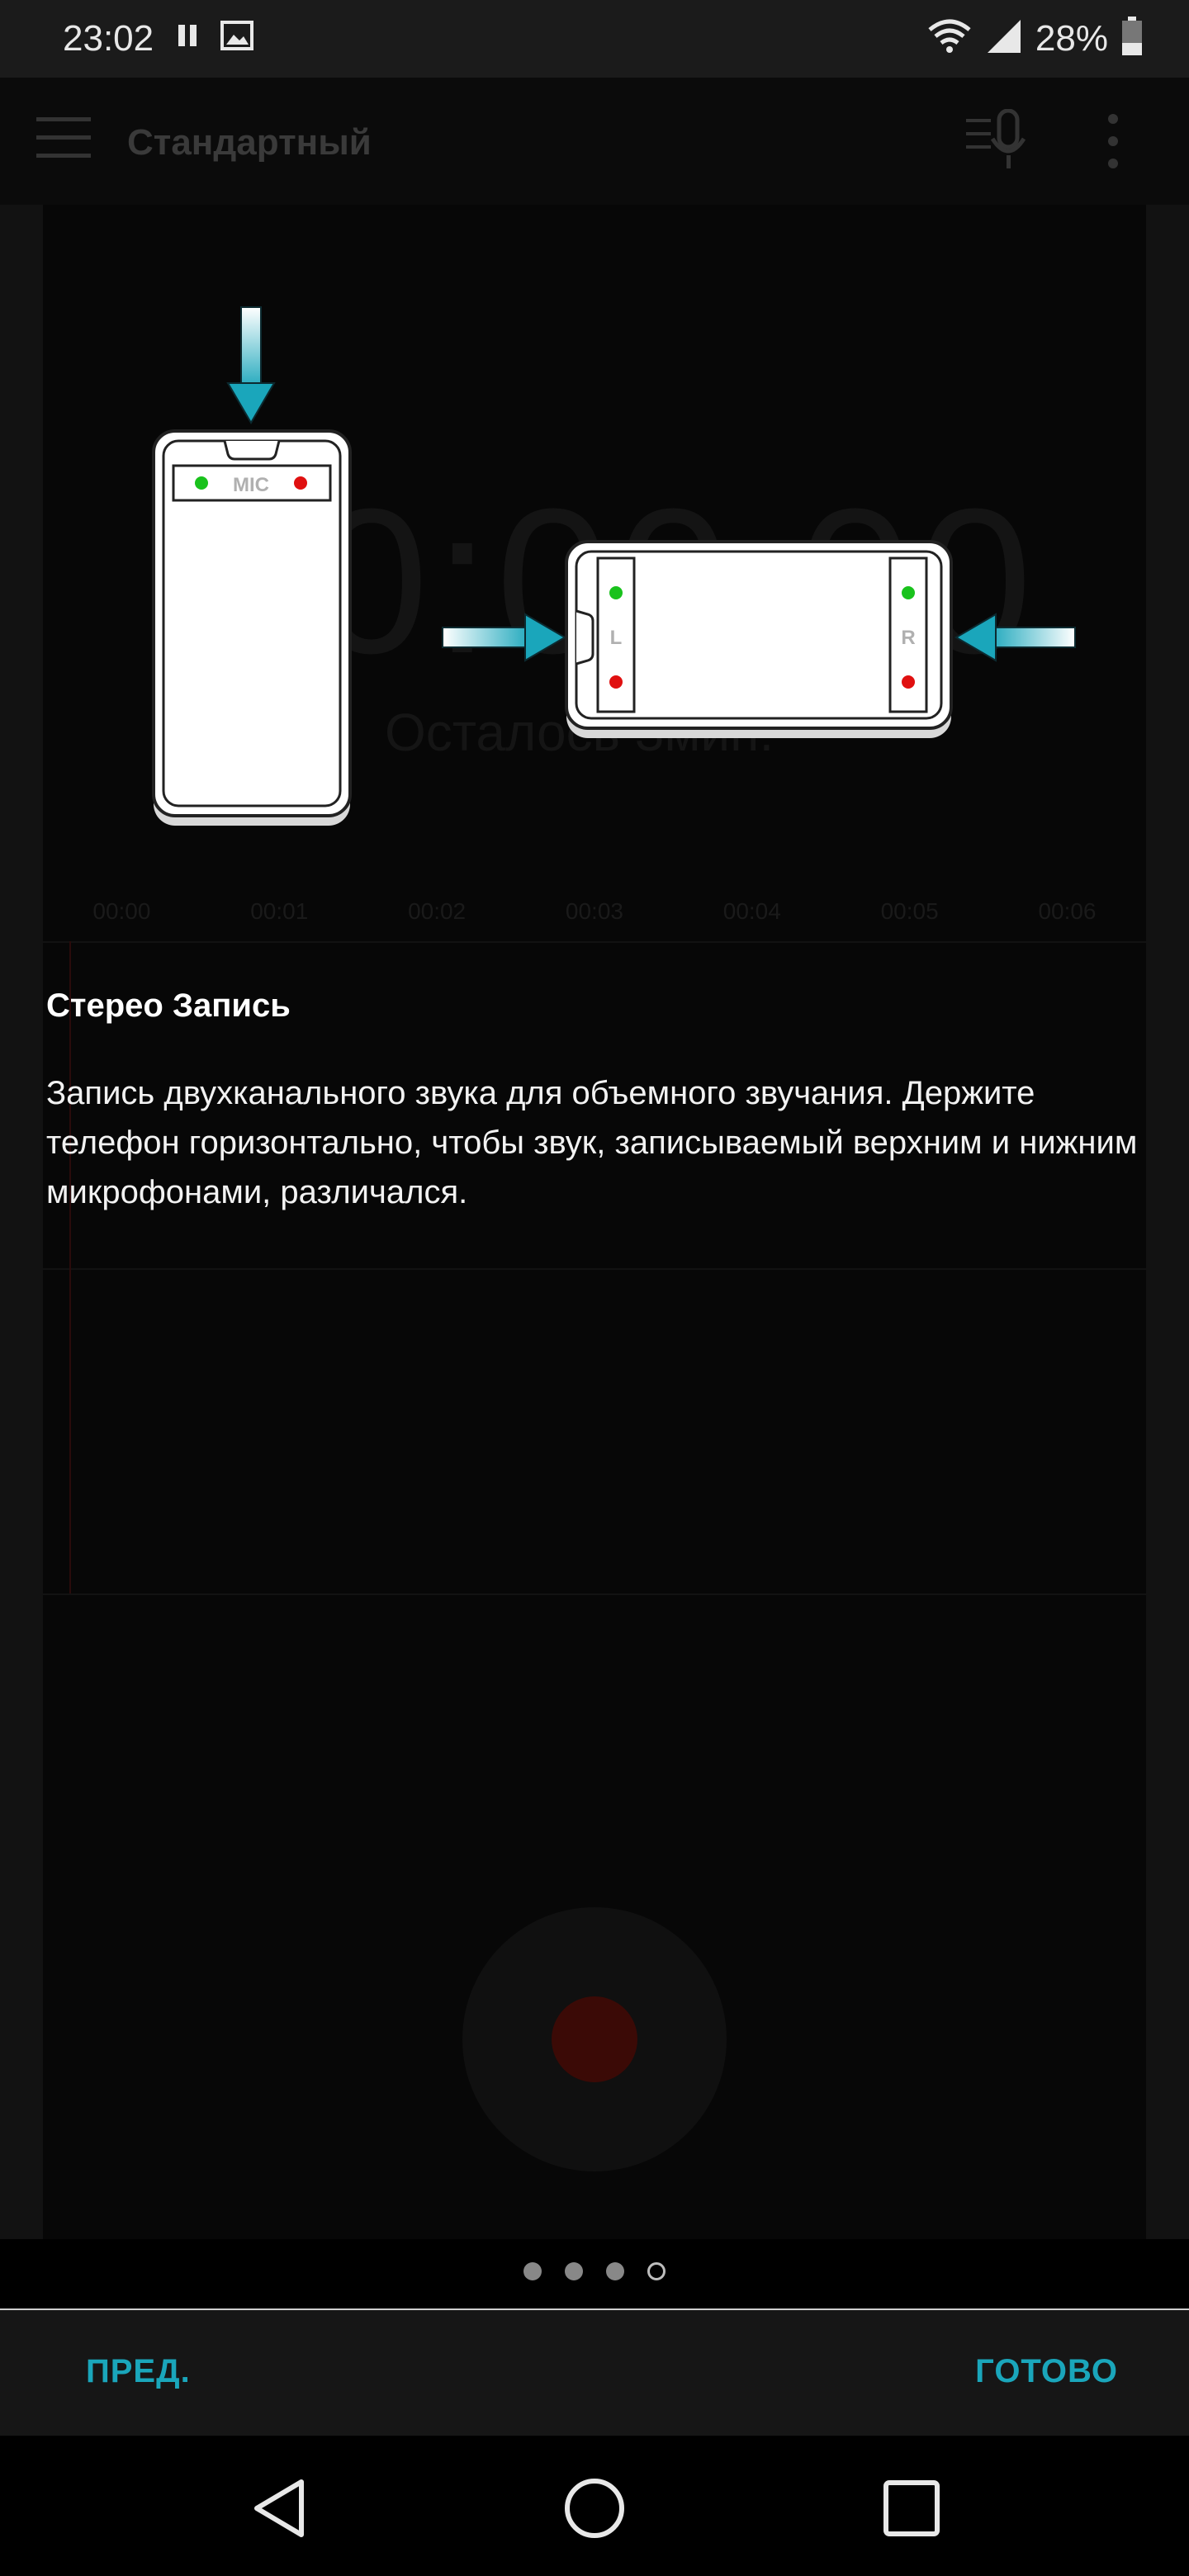  What do you see at coordinates (504, 637) in the screenshot?
I see `arrow-right-icon` at bounding box center [504, 637].